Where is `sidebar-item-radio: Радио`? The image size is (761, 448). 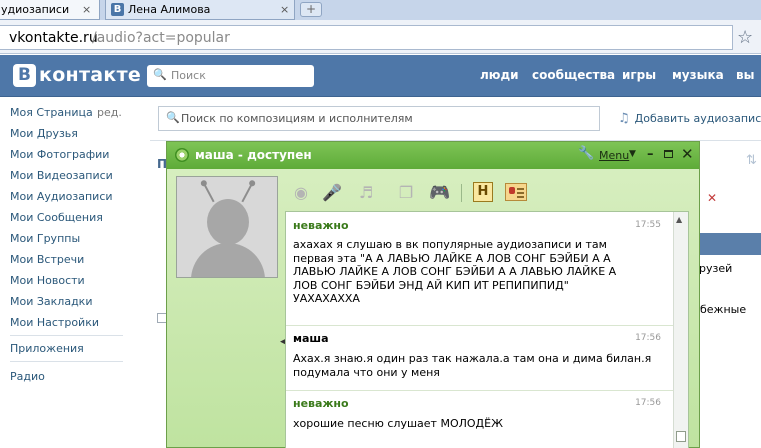 sidebar-item-radio: Радио is located at coordinates (27, 376).